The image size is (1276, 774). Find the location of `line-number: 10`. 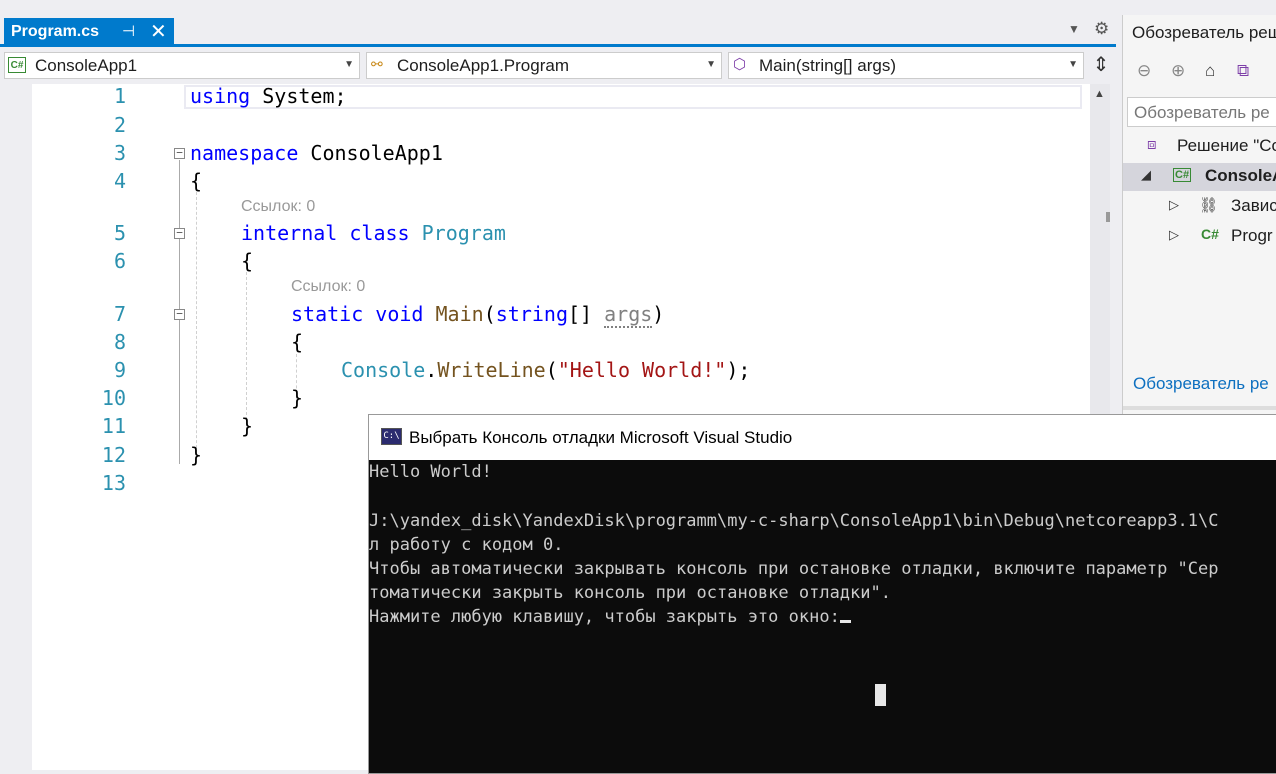

line-number: 10 is located at coordinates (113, 398).